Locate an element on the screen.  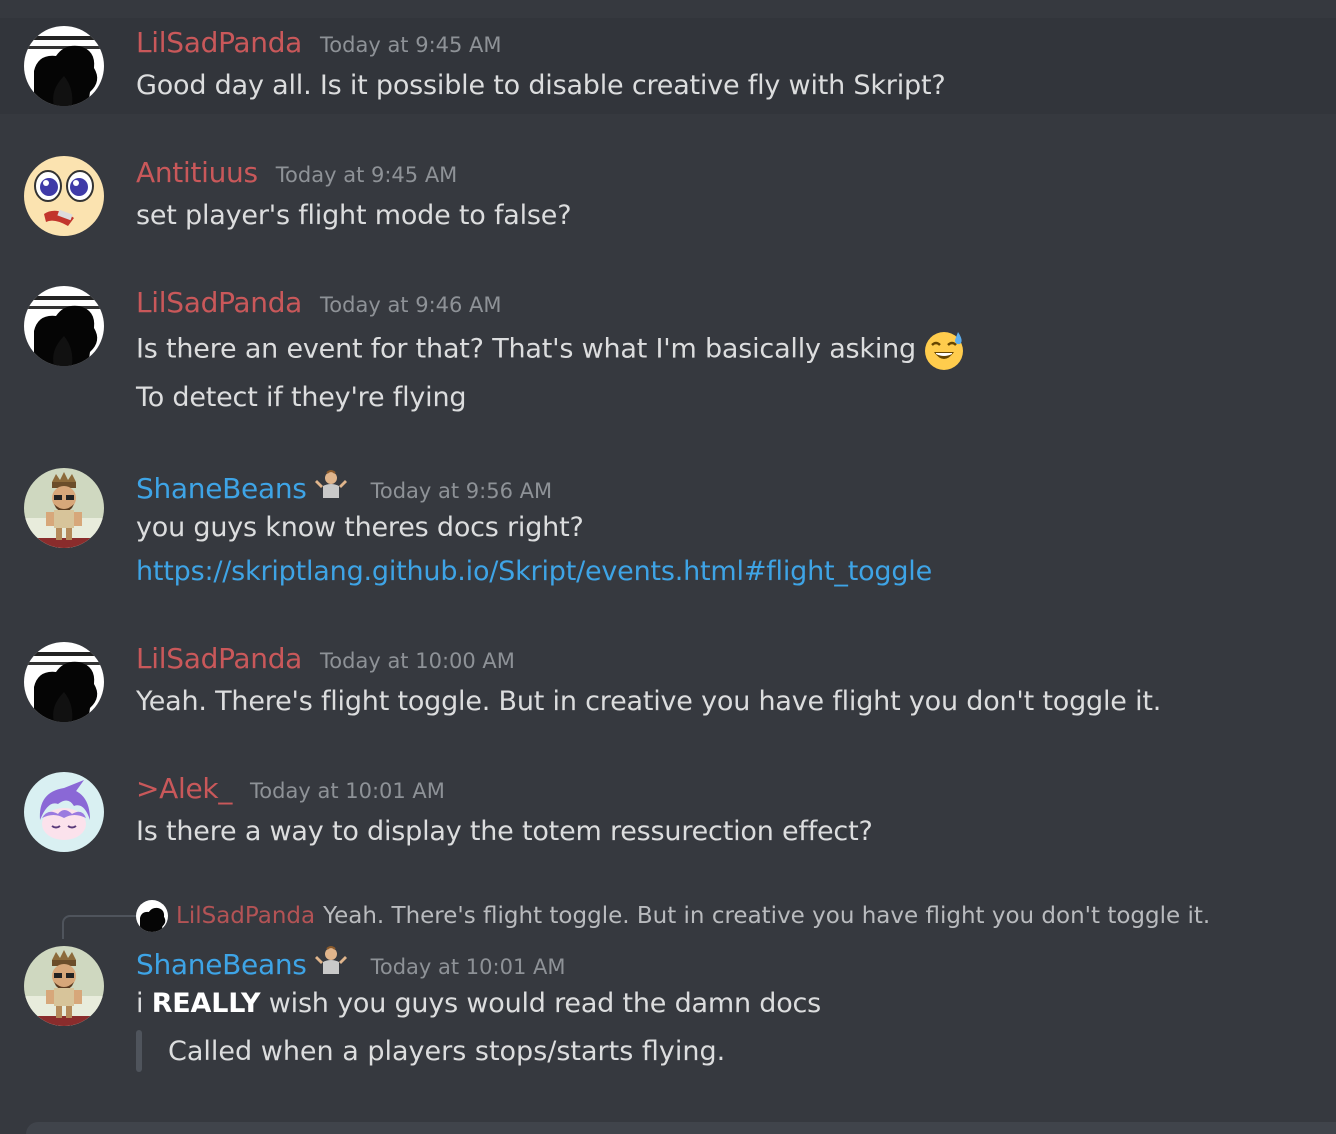
quote-bar is located at coordinates (139, 1051).